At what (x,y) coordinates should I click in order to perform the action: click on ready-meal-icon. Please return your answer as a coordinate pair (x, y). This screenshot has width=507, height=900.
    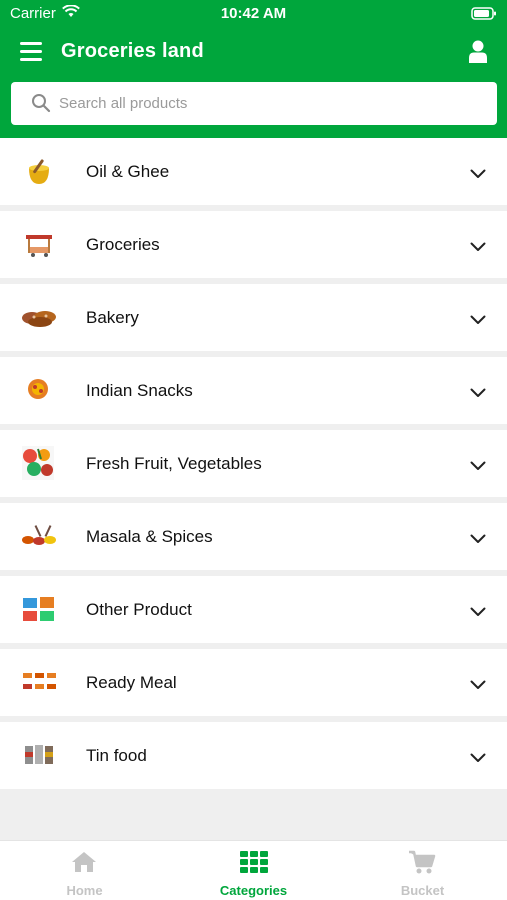
    Looking at the image, I should click on (39, 682).